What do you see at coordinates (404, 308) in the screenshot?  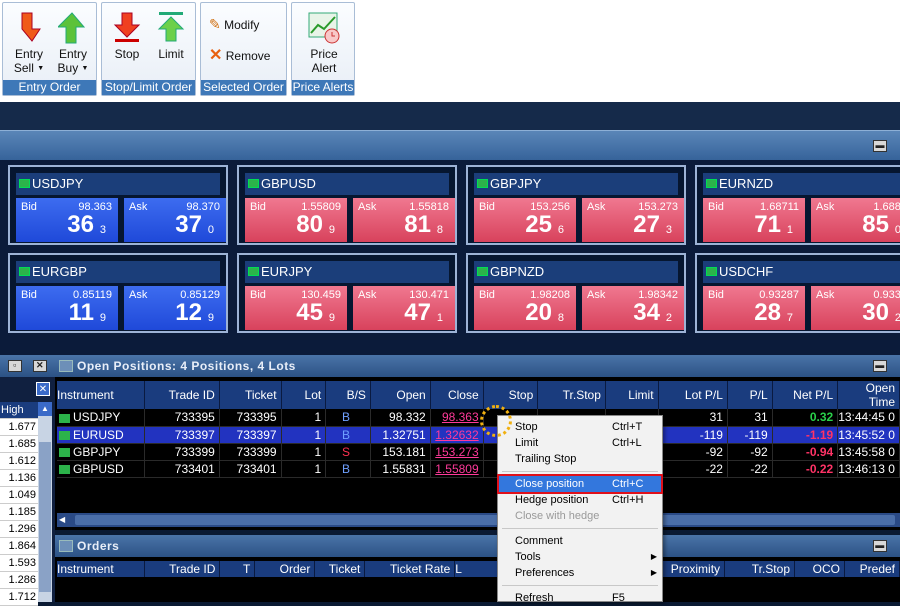 I see `ask-price-button: Ask 130.471 47 1` at bounding box center [404, 308].